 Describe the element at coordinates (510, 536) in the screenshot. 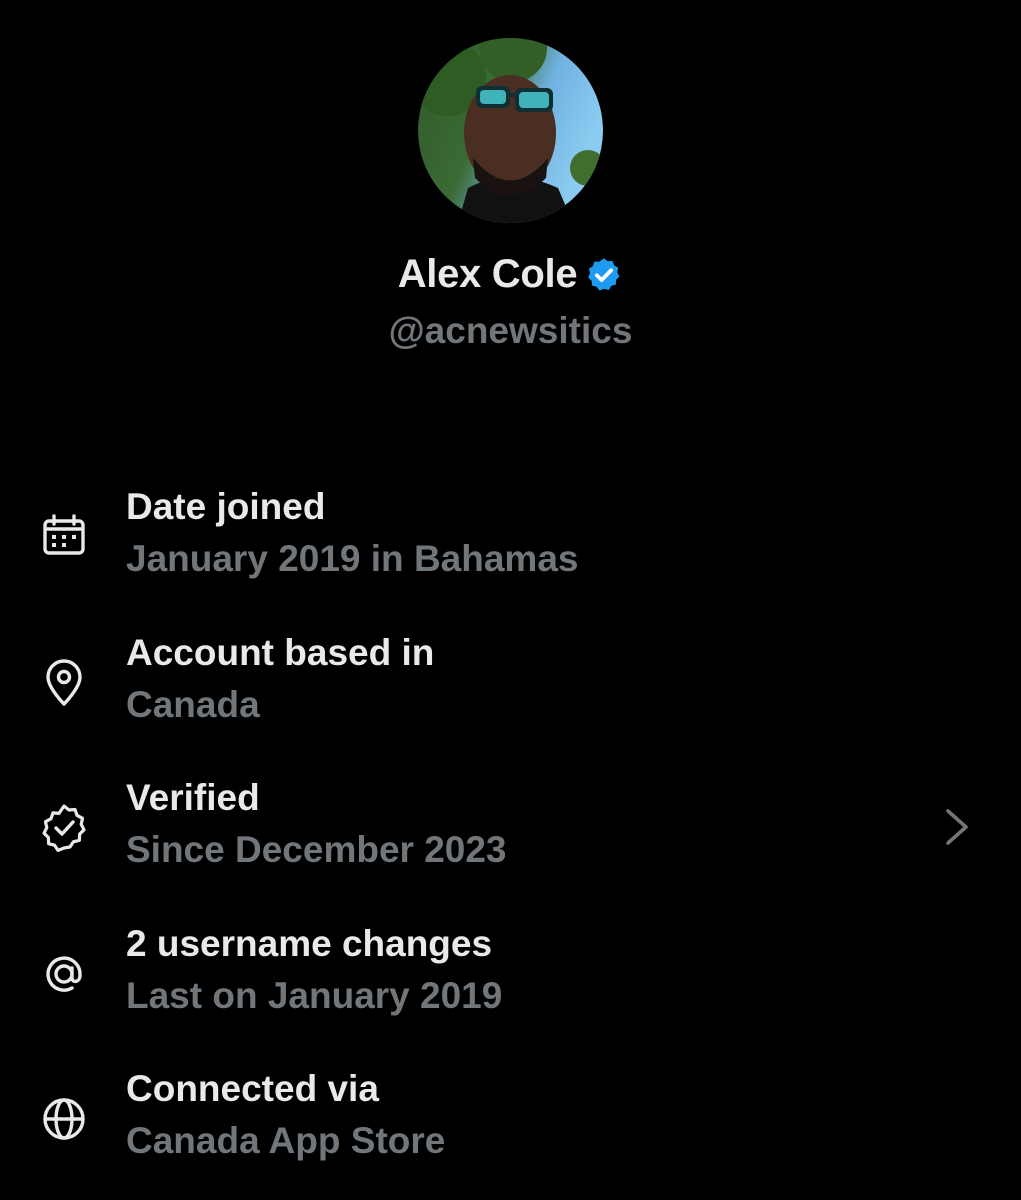

I see `info-row-date-joined: Date joined January 2019 in Bahamas` at that location.